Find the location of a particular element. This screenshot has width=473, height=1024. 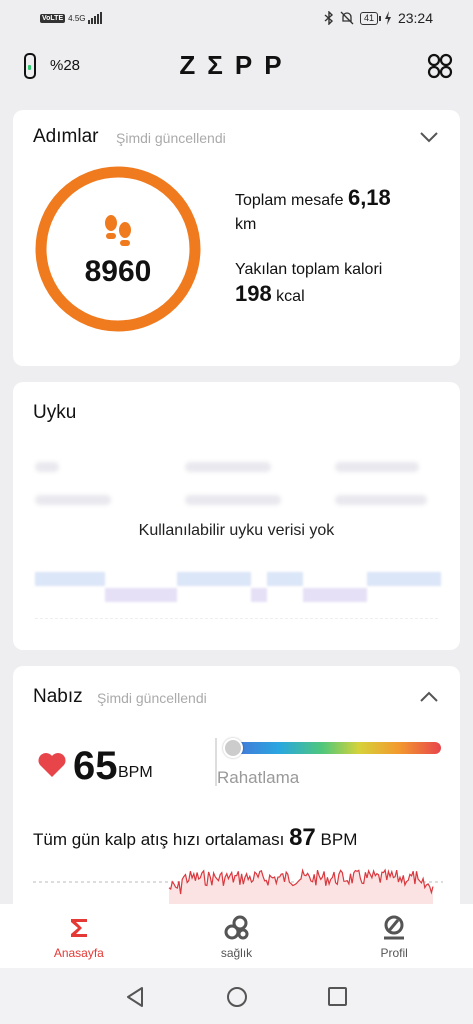

current-bpm-unit: BPM is located at coordinates (135, 772).